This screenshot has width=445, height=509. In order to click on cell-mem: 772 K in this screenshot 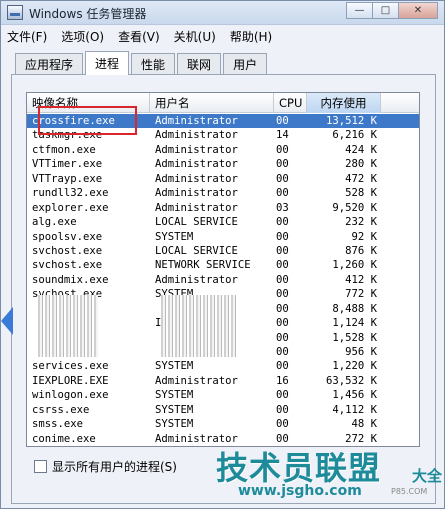, I will do `click(361, 294)`.